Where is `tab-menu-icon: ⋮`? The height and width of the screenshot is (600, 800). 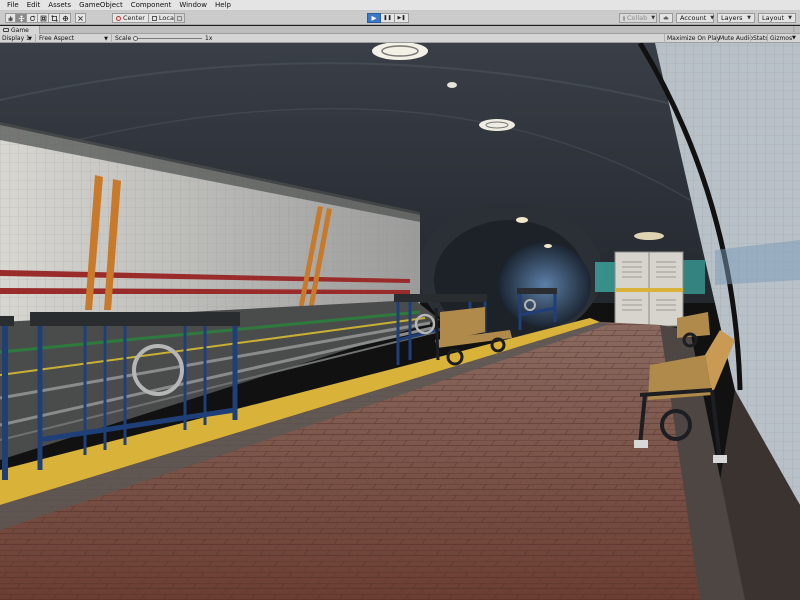
tab-menu-icon: ⋮ is located at coordinates (794, 30).